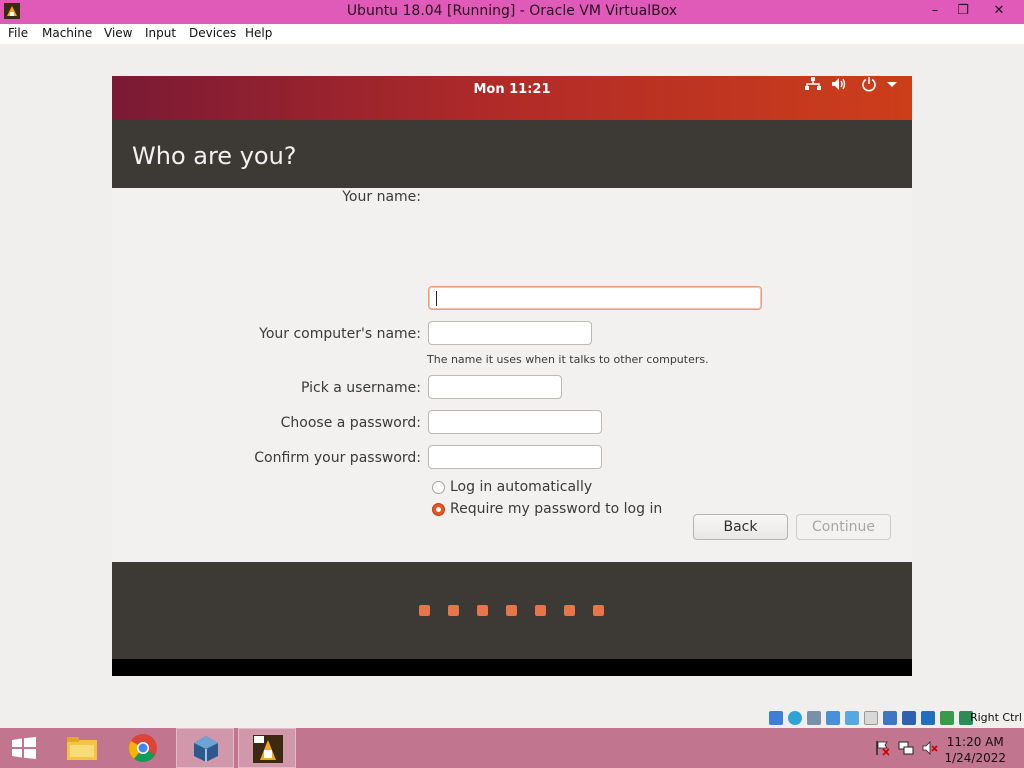  I want to click on optical-drive-icon, so click(795, 718).